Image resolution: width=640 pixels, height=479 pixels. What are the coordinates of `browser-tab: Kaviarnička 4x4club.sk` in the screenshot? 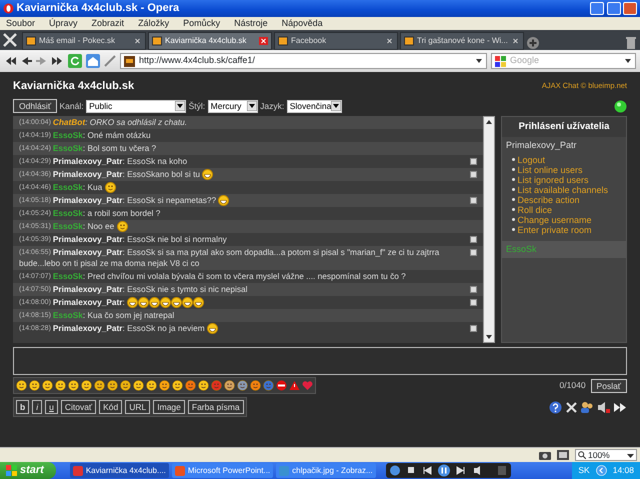 It's located at (210, 41).